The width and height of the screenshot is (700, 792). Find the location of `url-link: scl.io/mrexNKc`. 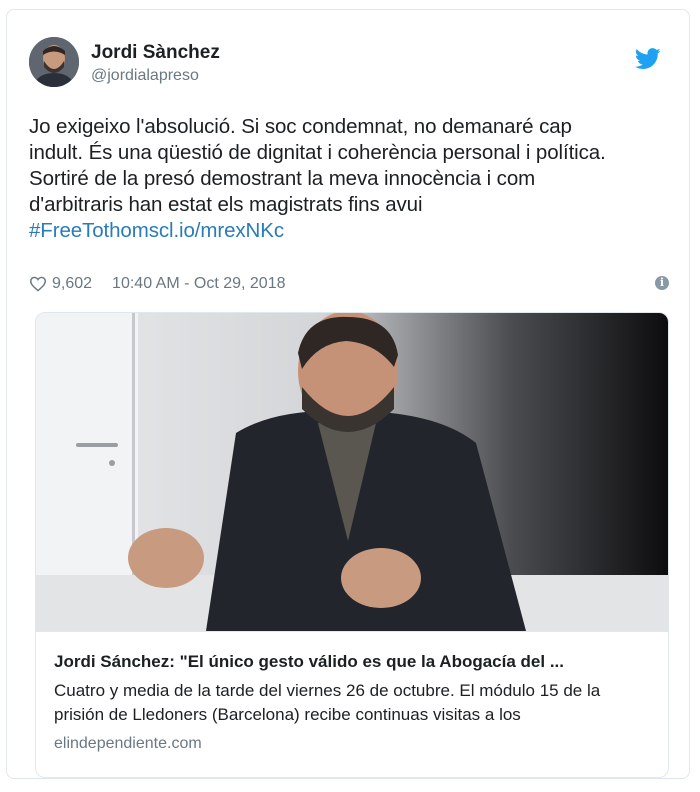

url-link: scl.io/mrexNKc is located at coordinates (216, 230).